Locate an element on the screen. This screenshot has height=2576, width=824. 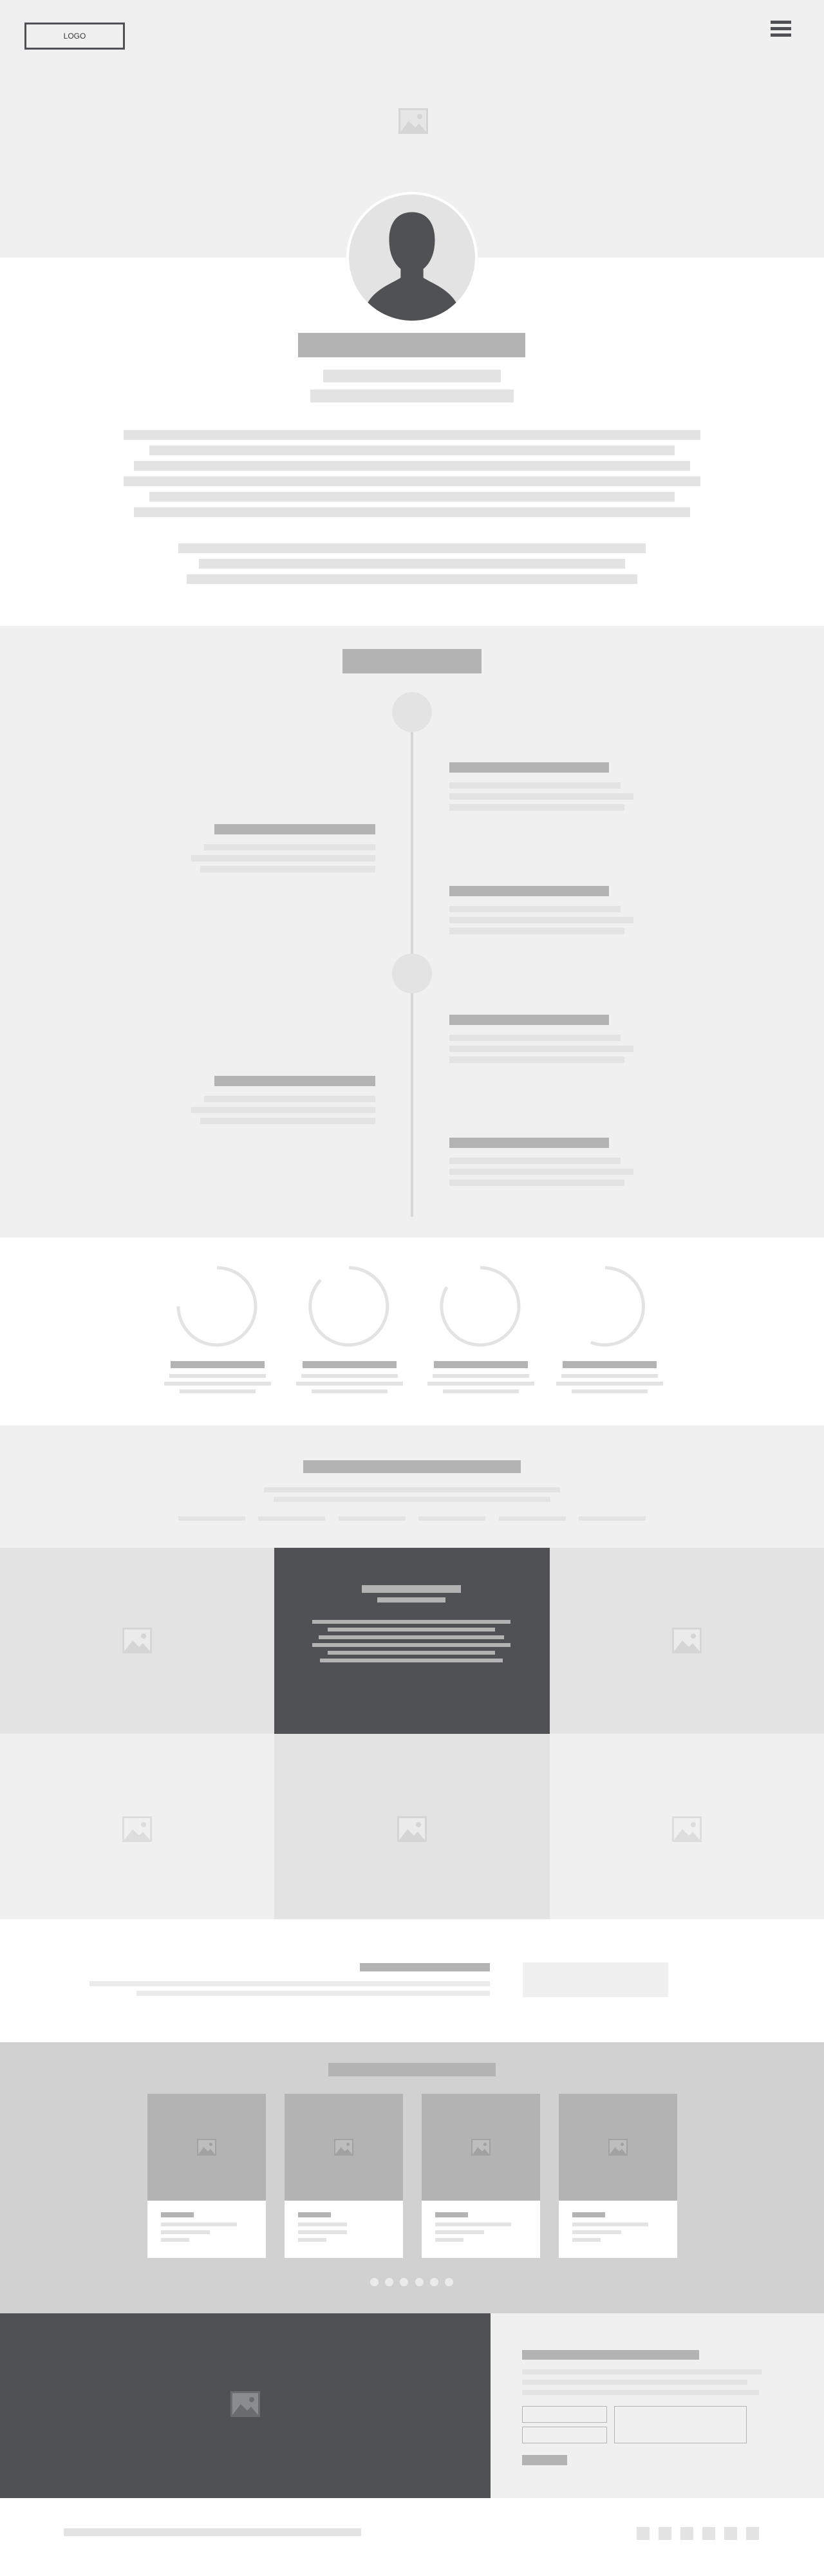
name-bar is located at coordinates (411, 345).